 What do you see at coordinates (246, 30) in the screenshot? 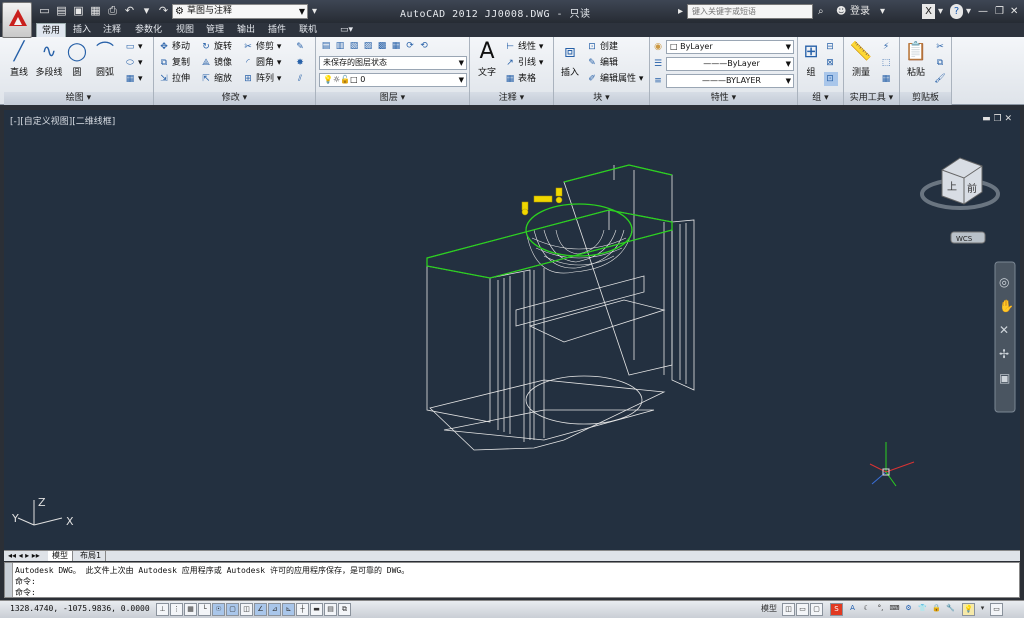
I see `tab-output: 输出` at bounding box center [246, 30].